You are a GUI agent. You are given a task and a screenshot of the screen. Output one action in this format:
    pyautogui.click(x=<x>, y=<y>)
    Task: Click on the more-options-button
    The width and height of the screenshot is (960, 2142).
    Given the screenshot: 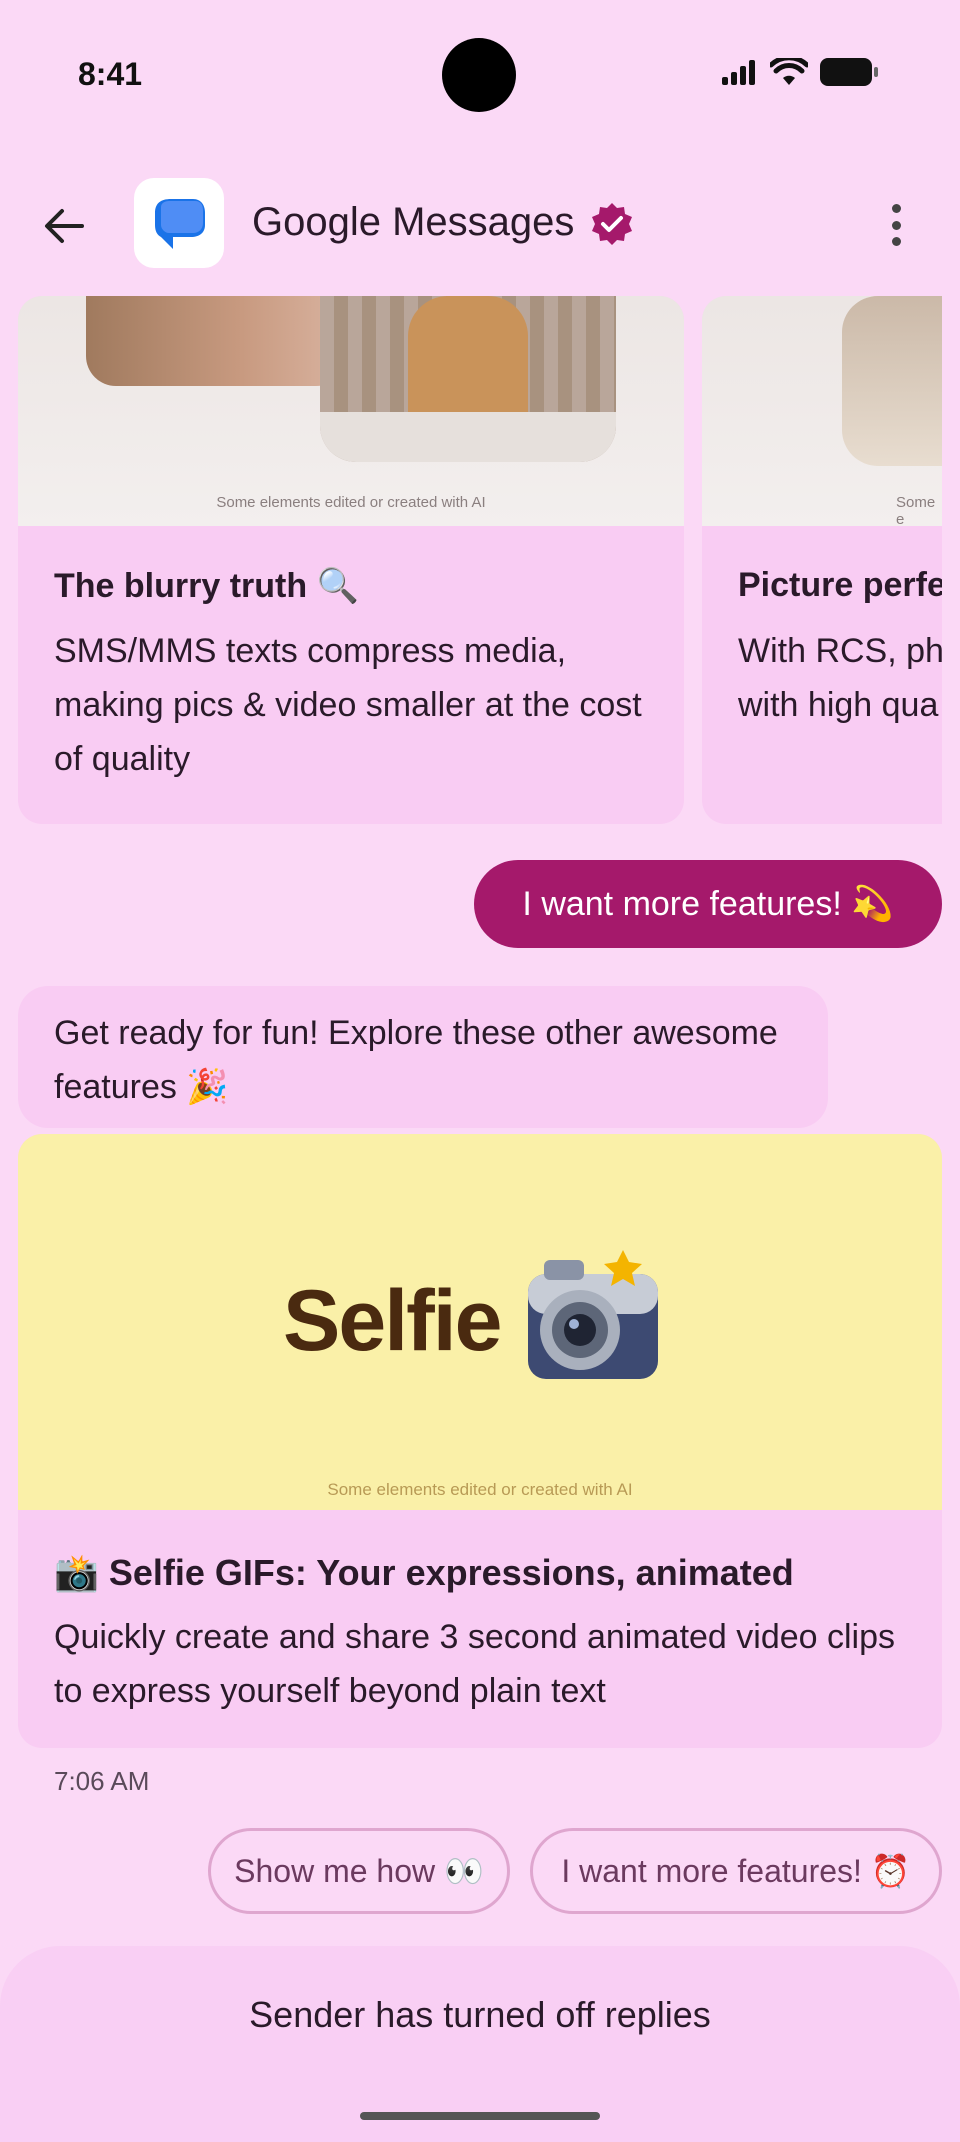 What is the action you would take?
    pyautogui.click(x=896, y=225)
    